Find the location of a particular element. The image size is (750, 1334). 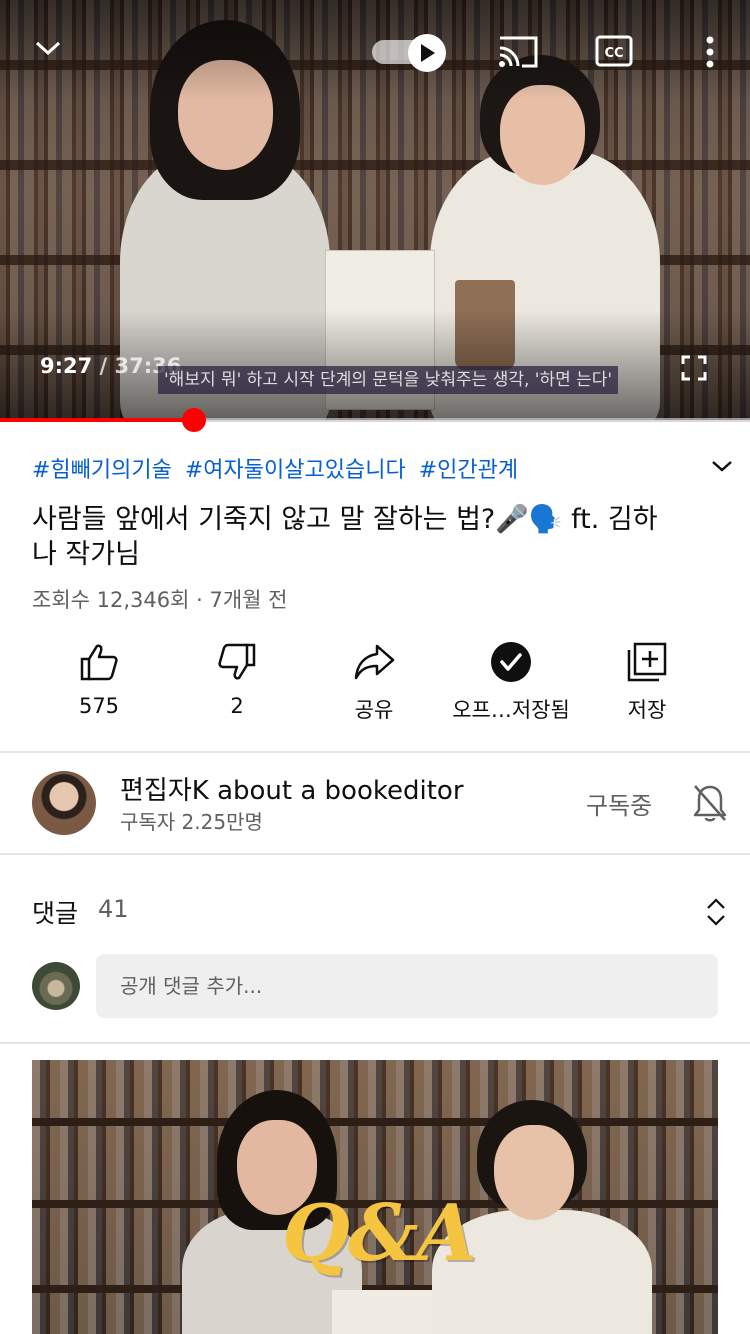

playlist-add-icon is located at coordinates (647, 662).